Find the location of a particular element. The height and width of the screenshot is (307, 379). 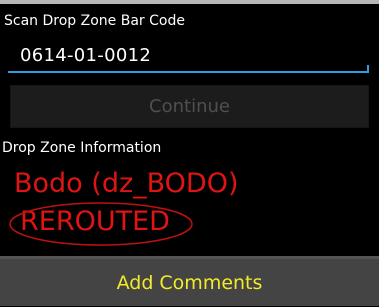

input-underline-end is located at coordinates (368, 69).